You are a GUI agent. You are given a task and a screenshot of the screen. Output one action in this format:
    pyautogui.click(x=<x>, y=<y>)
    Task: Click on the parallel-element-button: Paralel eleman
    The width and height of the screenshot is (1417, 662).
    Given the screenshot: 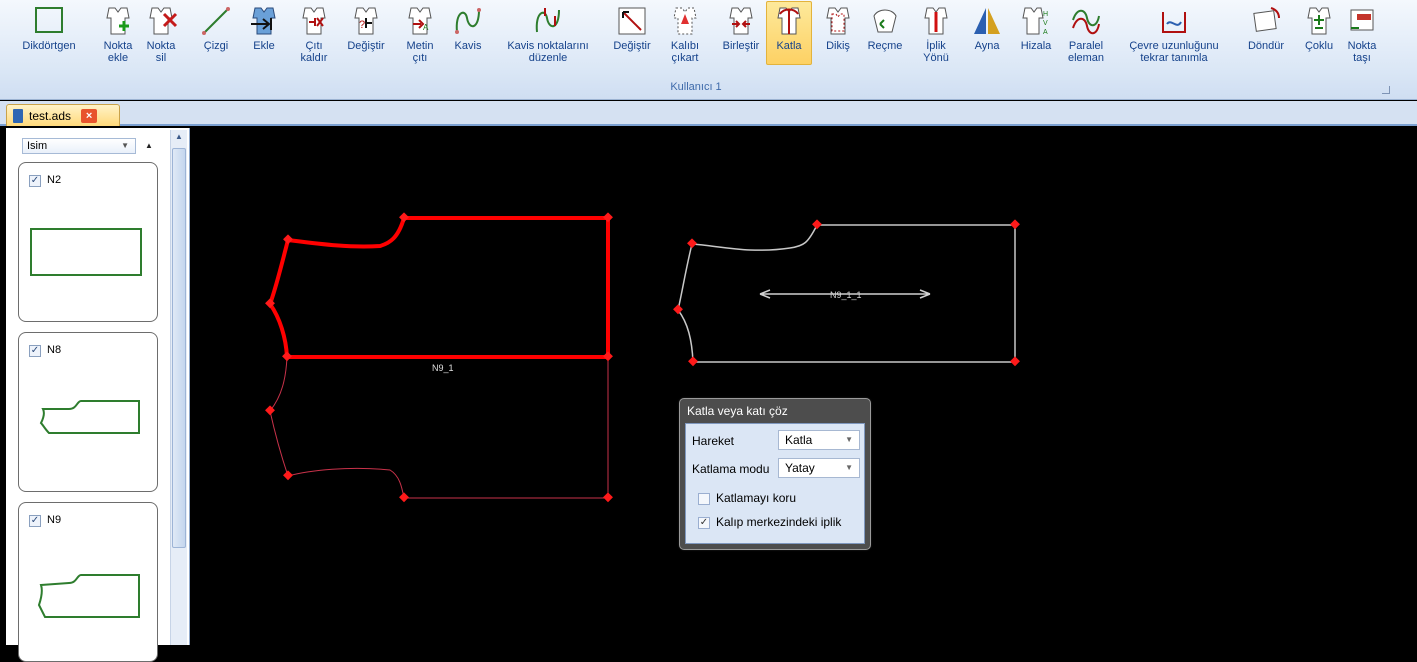 What is the action you would take?
    pyautogui.click(x=1086, y=44)
    